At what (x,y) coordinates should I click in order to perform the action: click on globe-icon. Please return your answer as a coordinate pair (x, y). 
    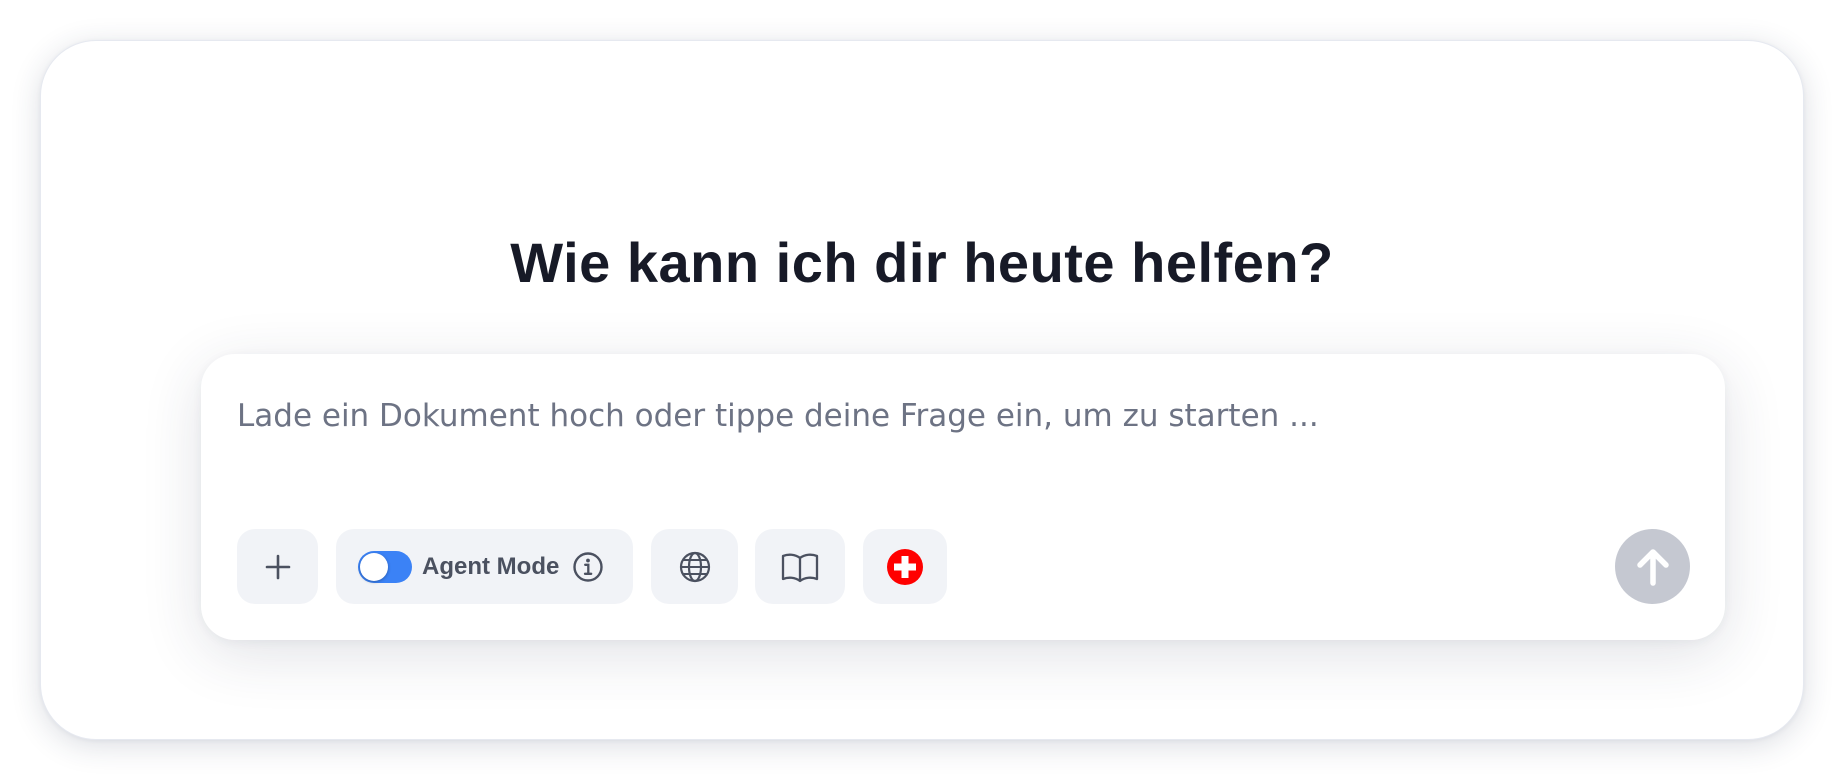
    Looking at the image, I should click on (695, 567).